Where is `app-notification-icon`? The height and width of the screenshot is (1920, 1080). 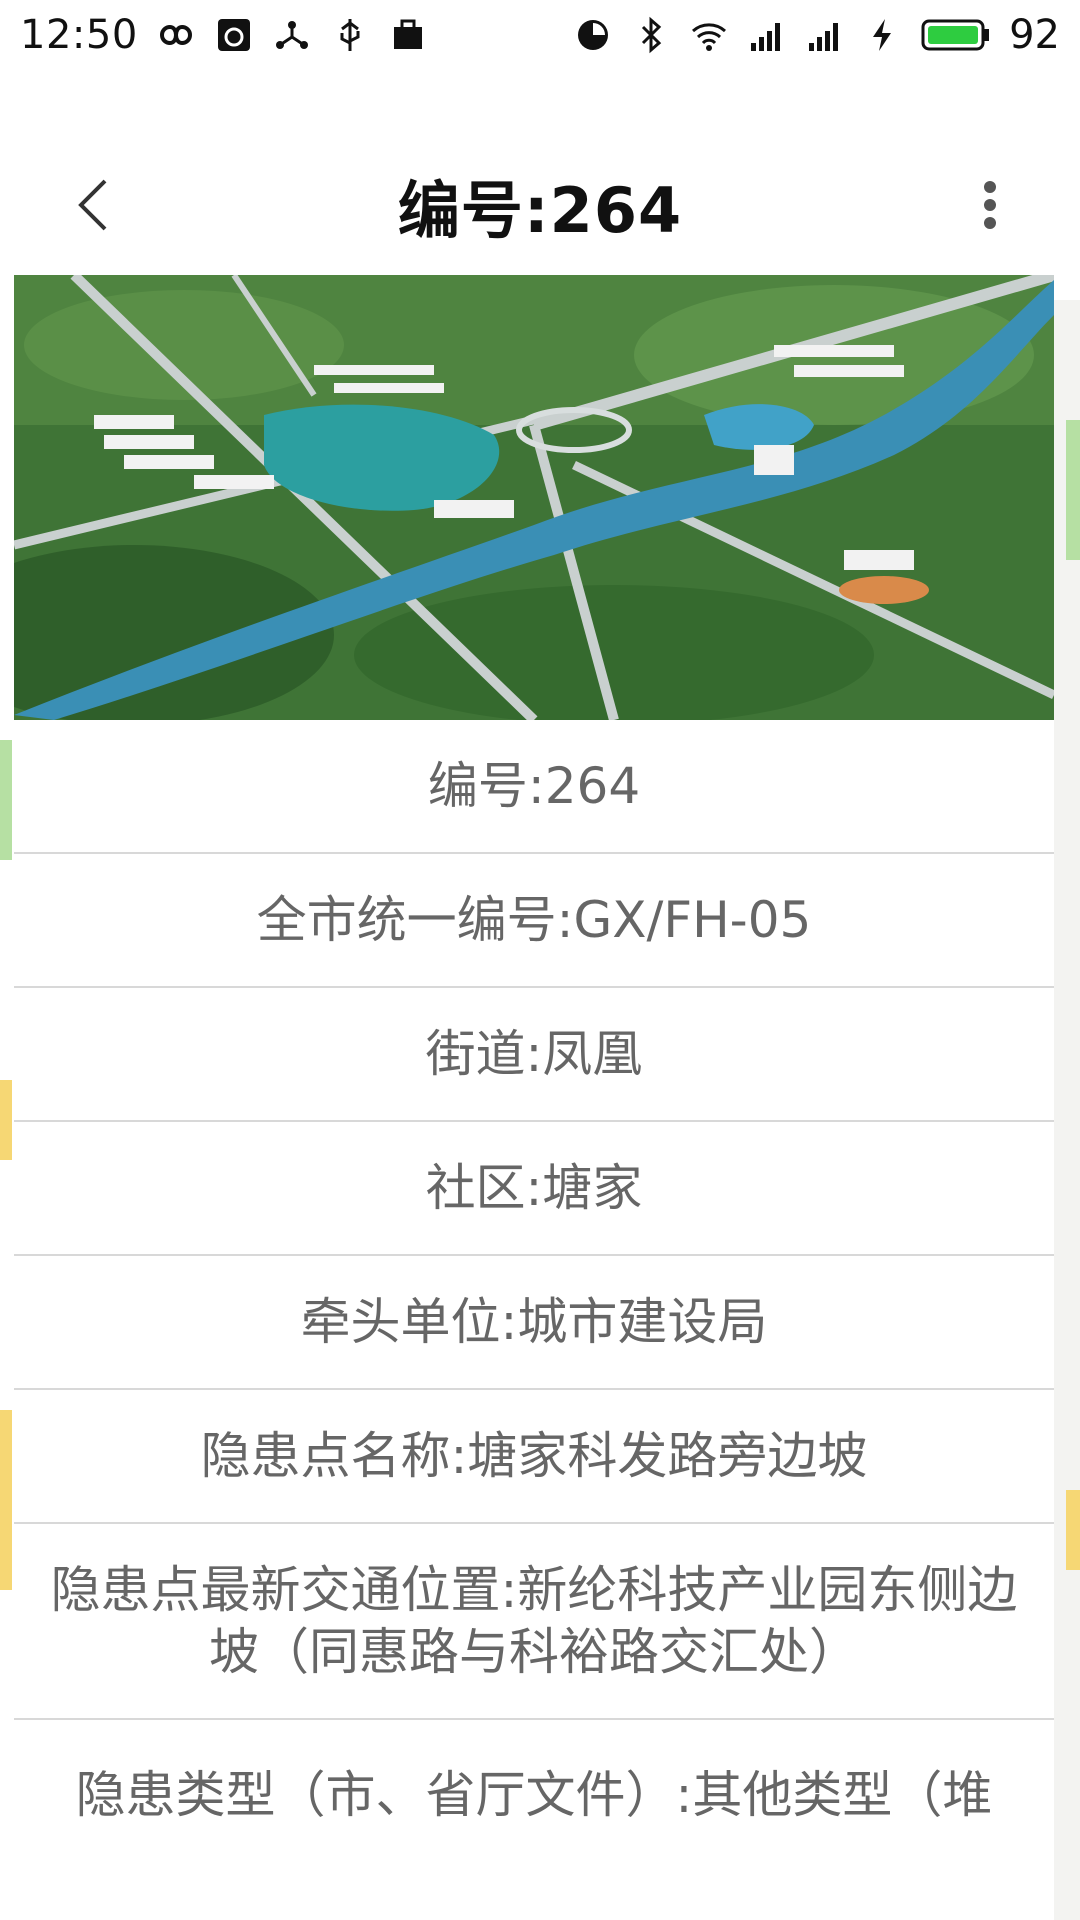 app-notification-icon is located at coordinates (234, 35).